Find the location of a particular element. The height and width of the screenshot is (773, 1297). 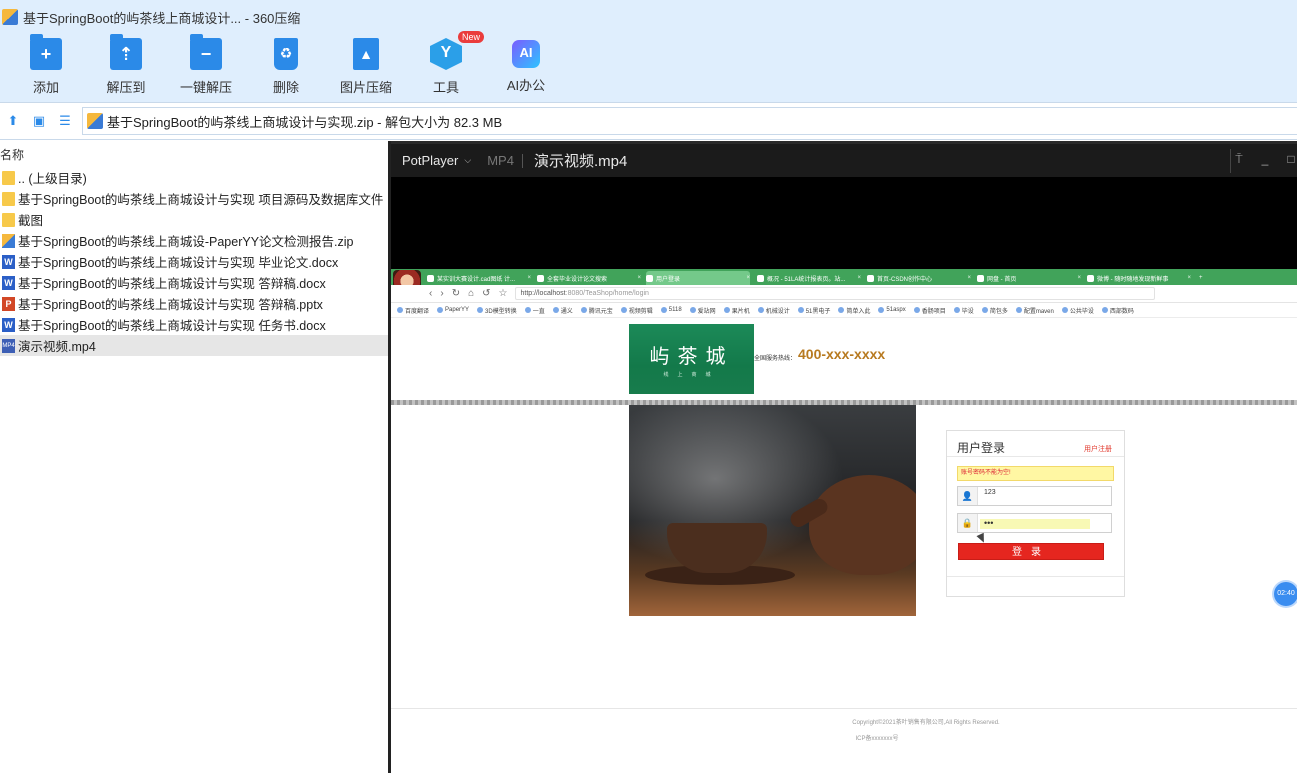

star-icon: ☆ is located at coordinates (503, 293).